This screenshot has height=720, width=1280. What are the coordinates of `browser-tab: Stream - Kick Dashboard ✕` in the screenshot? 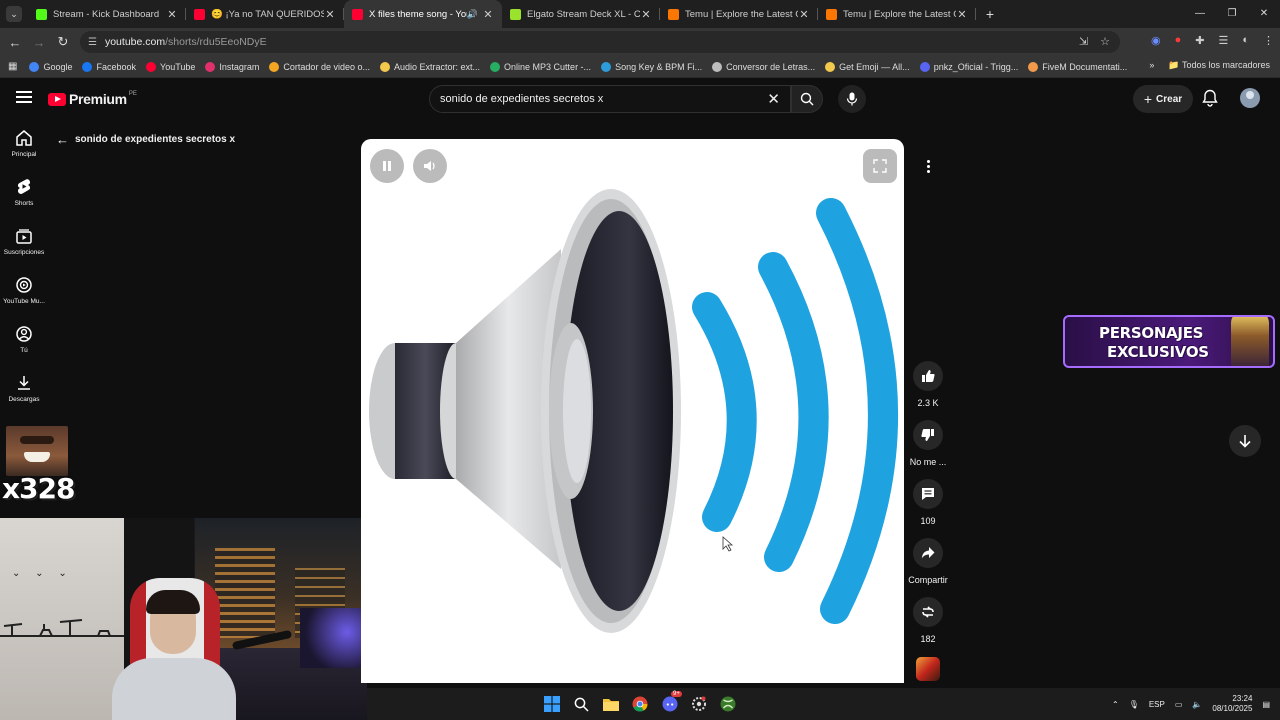 It's located at (107, 14).